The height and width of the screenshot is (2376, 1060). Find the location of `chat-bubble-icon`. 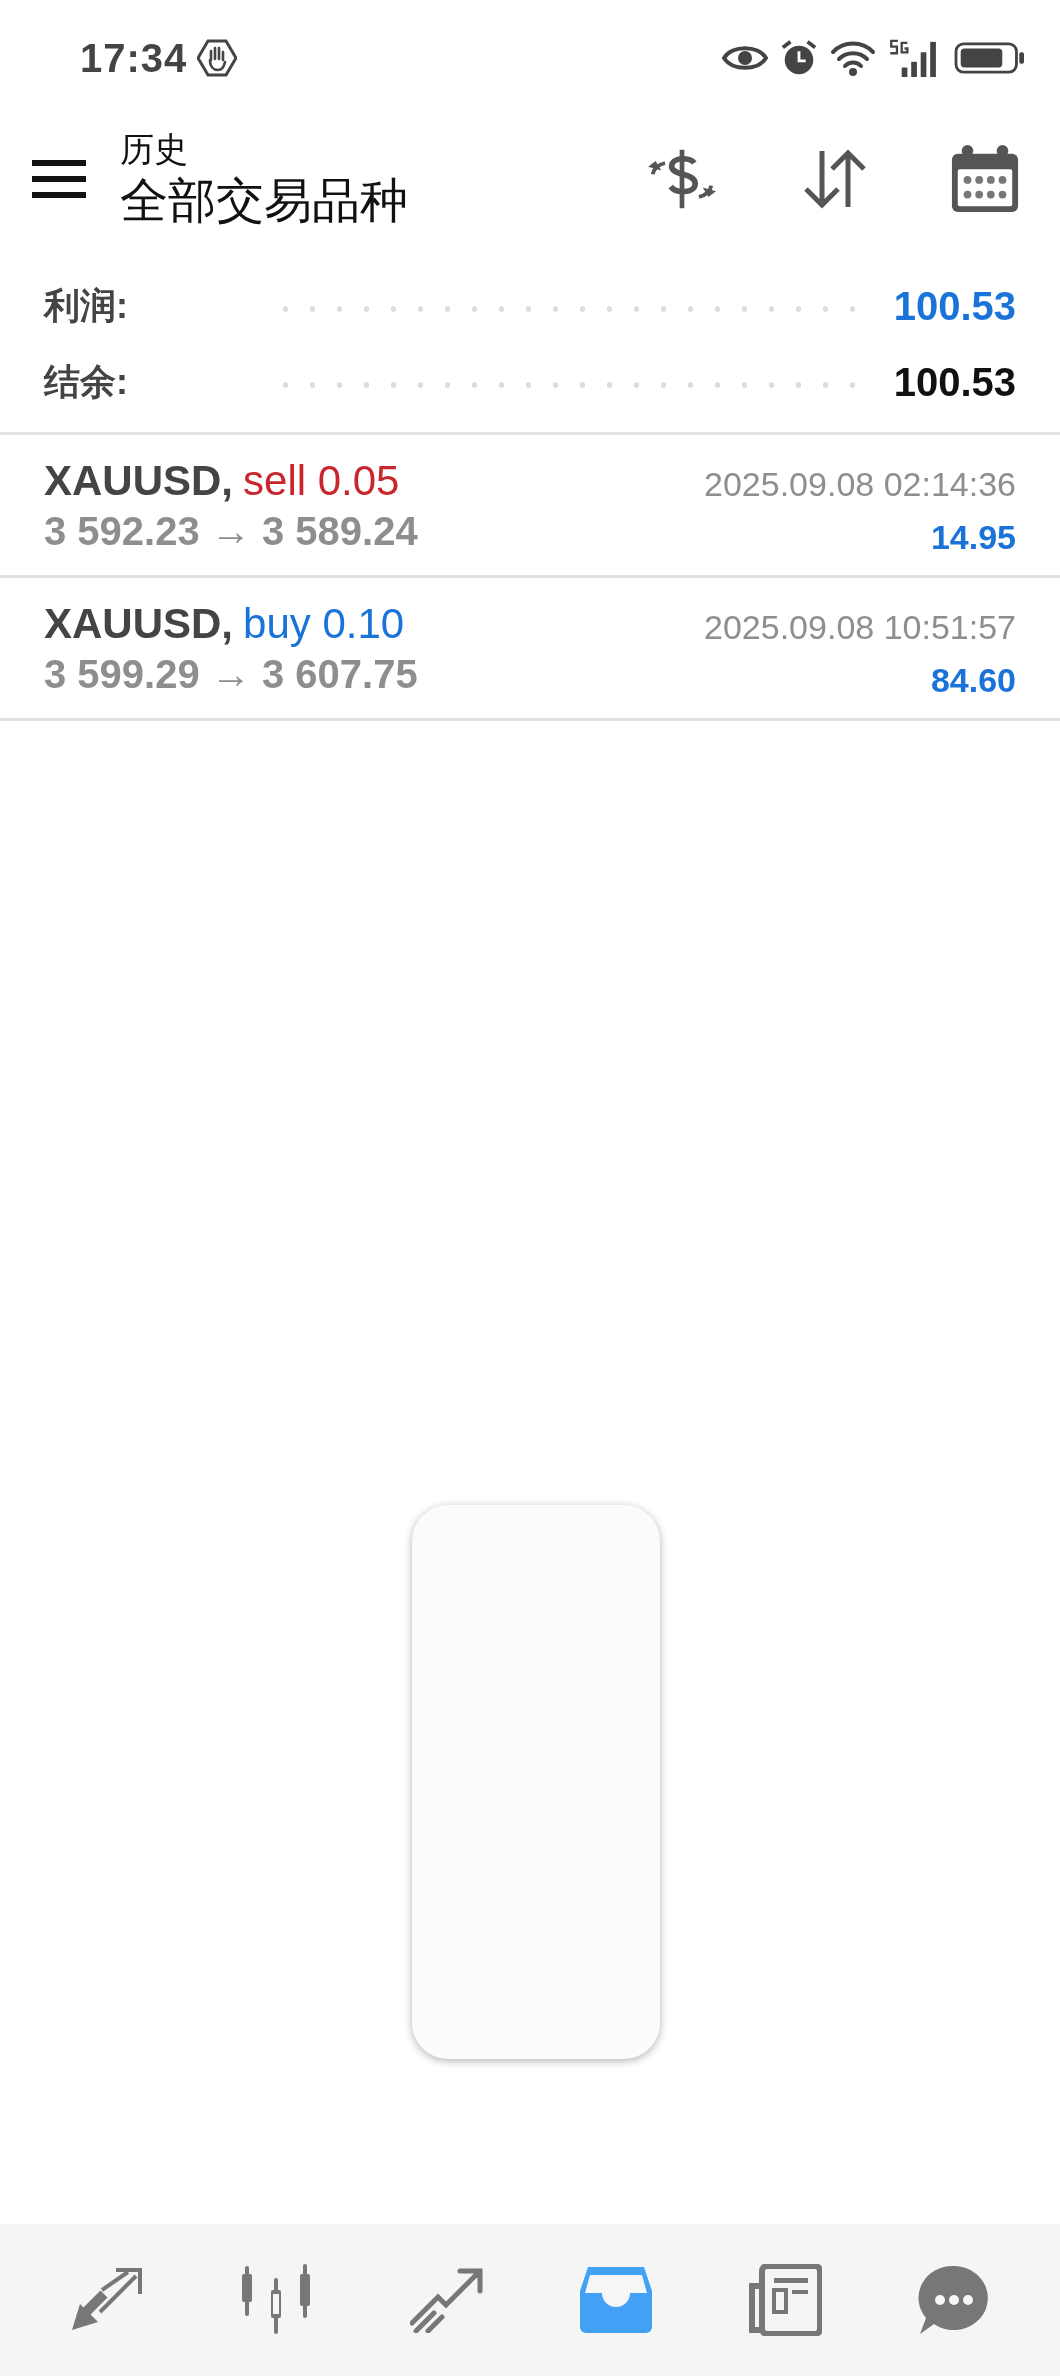

chat-bubble-icon is located at coordinates (954, 2300).